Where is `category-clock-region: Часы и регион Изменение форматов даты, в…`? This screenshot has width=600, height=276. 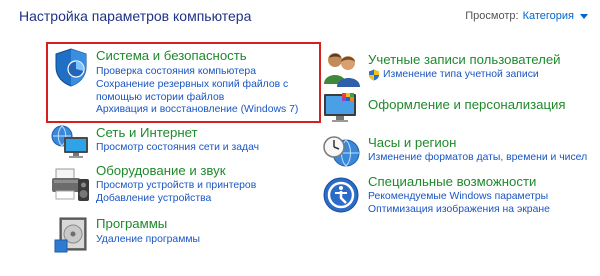
category-clock-region: Часы и регион Изменение форматов даты, в… is located at coordinates (457, 149).